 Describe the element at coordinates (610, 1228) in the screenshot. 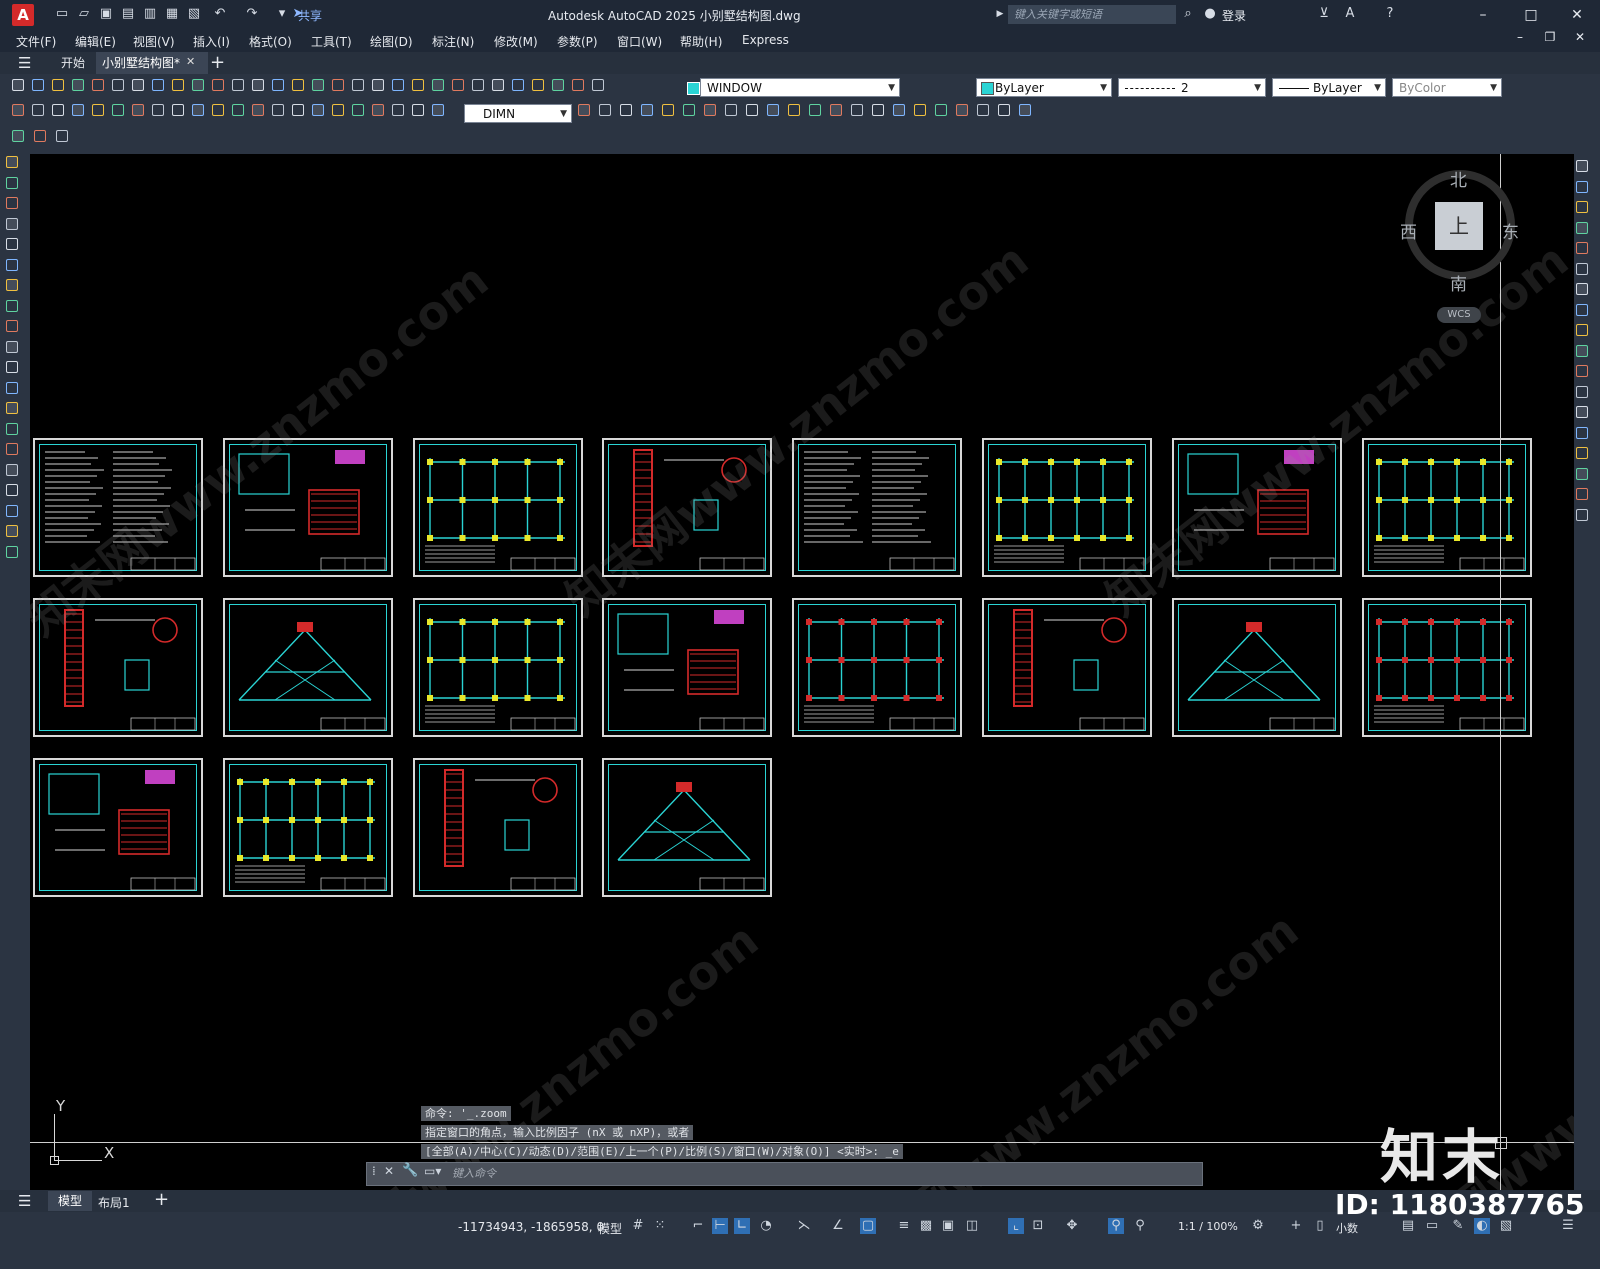

I see `model-space-toggle: 模型` at that location.